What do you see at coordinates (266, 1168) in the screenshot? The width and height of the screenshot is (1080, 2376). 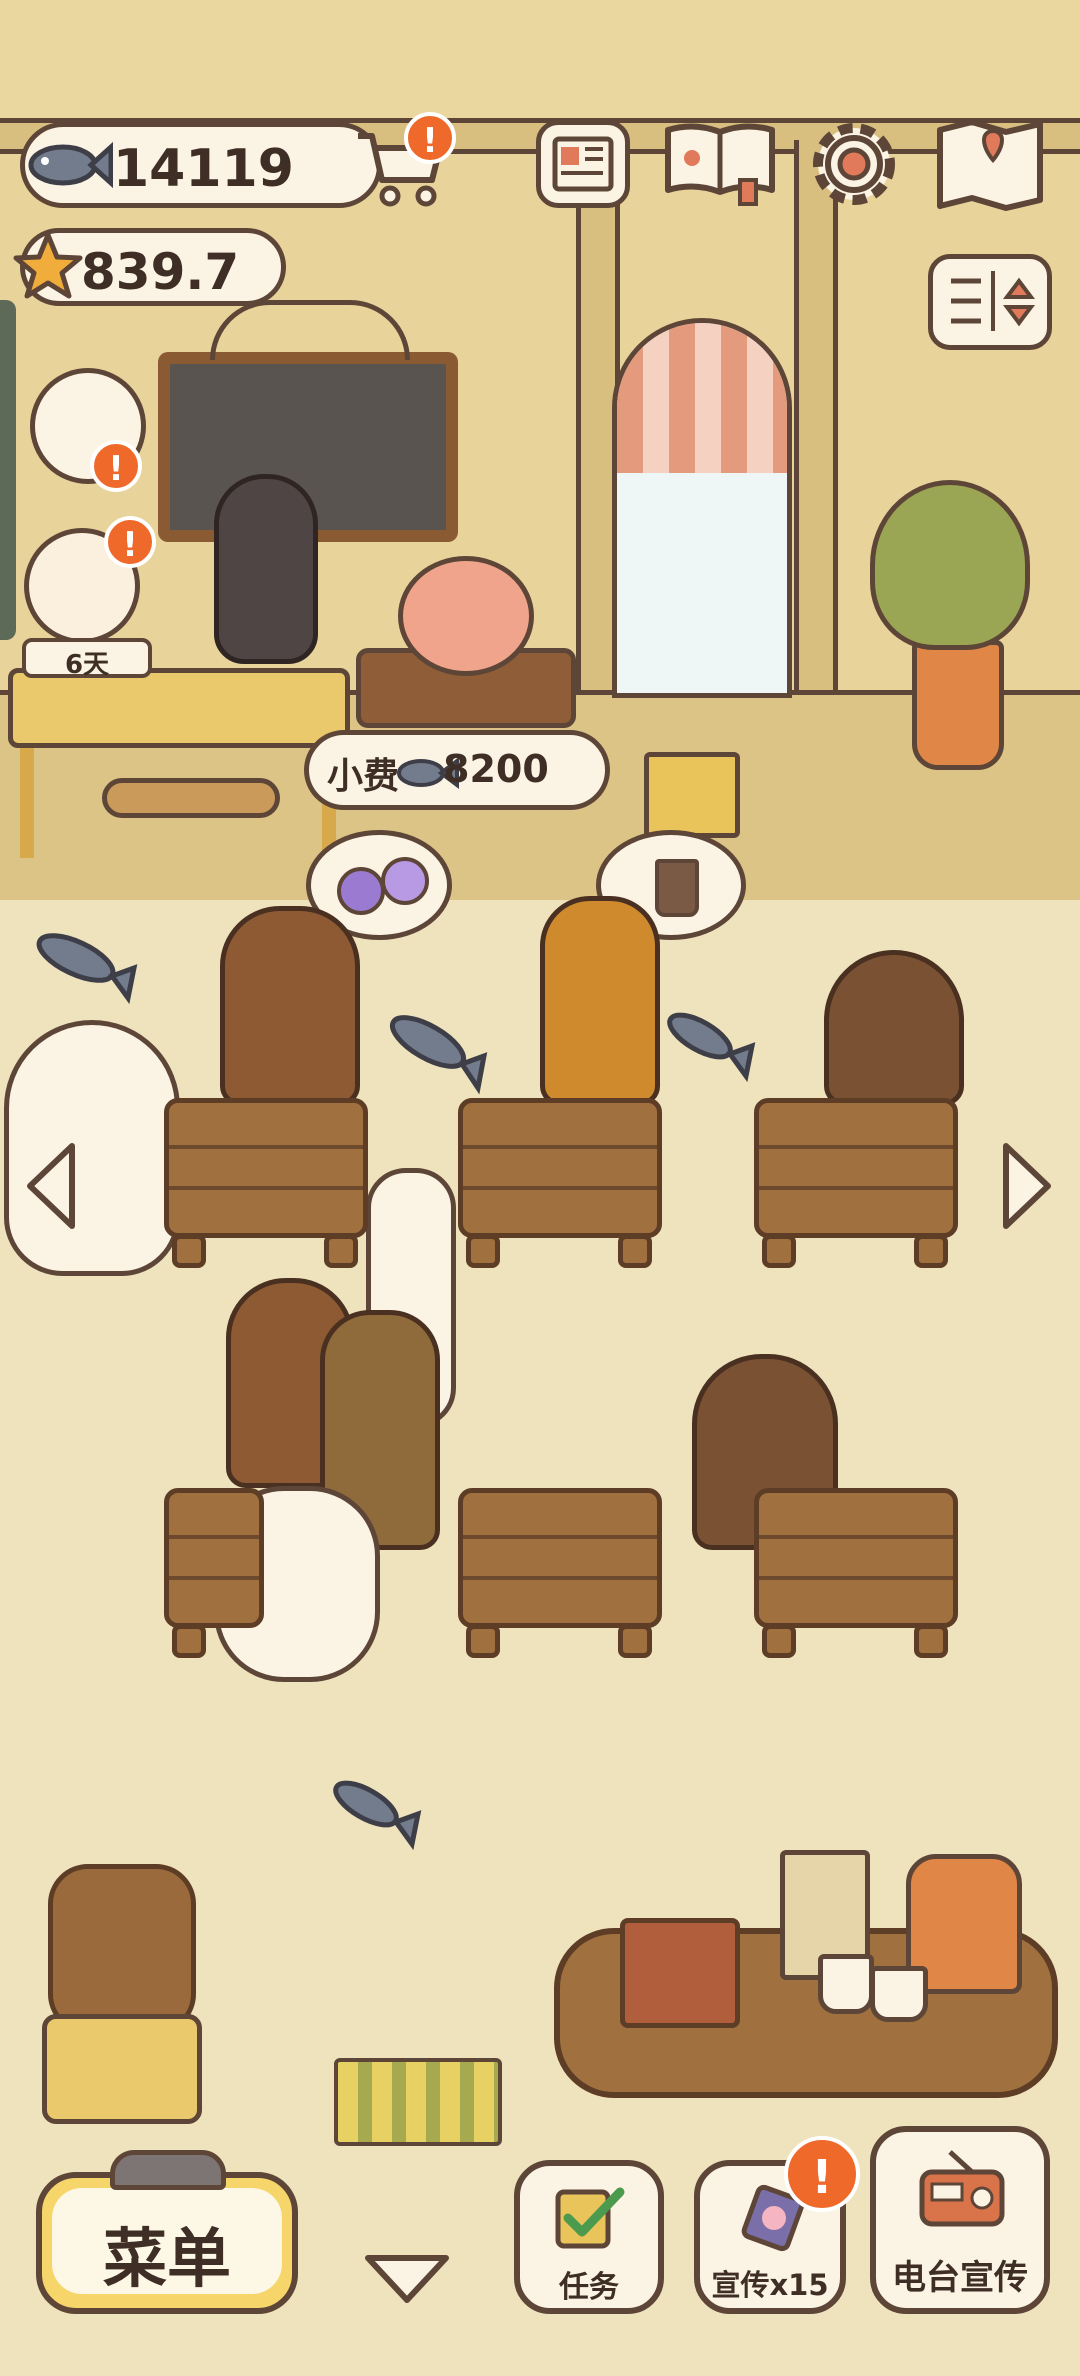 I see `table-row1-col1` at bounding box center [266, 1168].